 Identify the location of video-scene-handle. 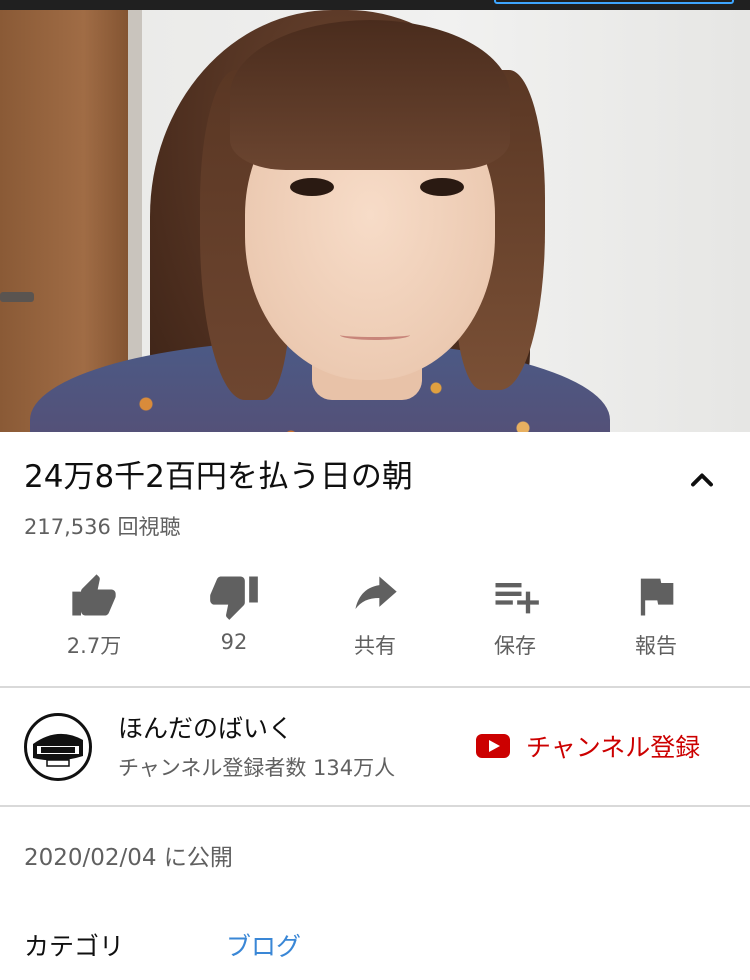
(17, 297).